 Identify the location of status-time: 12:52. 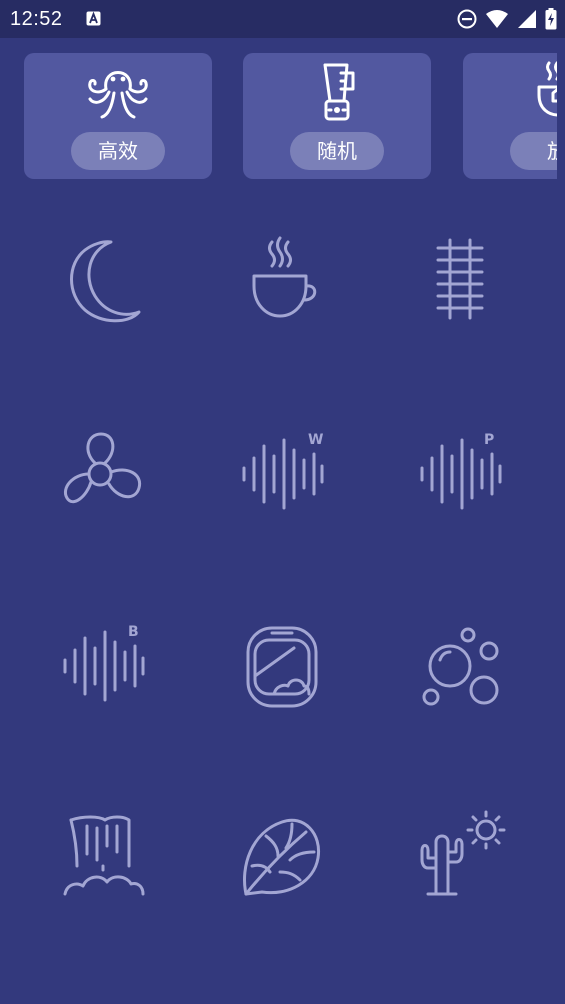
(36, 19).